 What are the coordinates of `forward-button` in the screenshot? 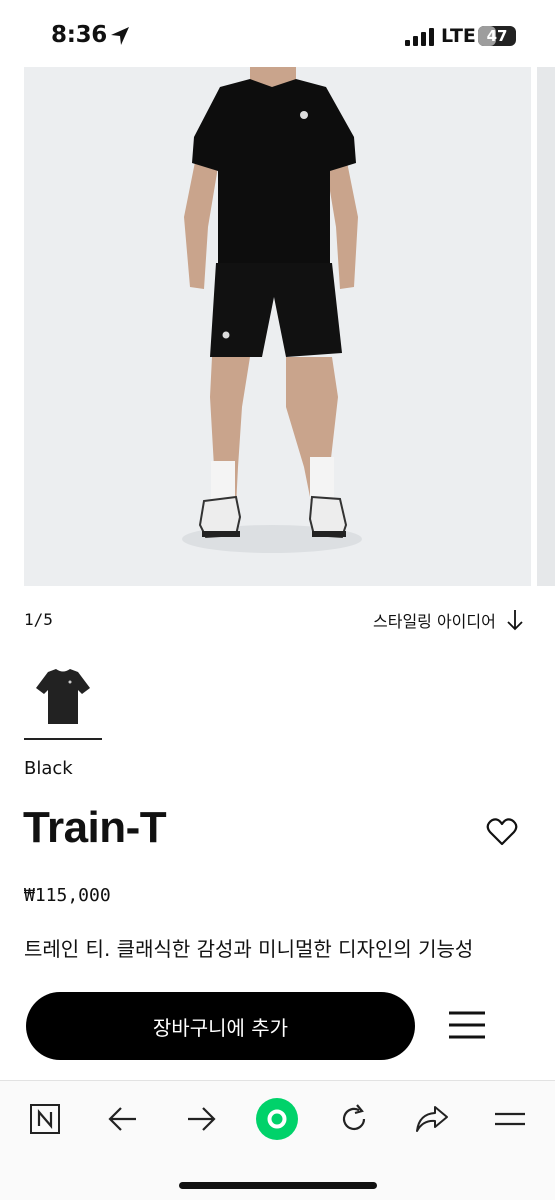 It's located at (201, 1119).